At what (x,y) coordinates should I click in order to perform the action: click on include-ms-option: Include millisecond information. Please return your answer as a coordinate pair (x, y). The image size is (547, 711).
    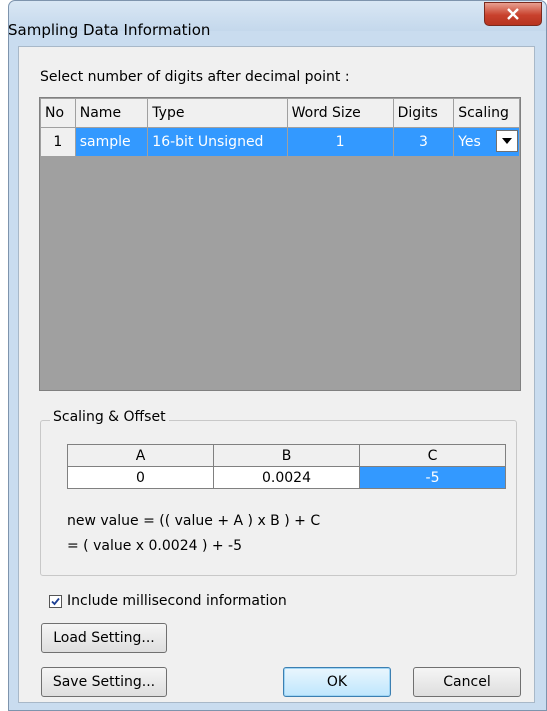
    Looking at the image, I should click on (168, 601).